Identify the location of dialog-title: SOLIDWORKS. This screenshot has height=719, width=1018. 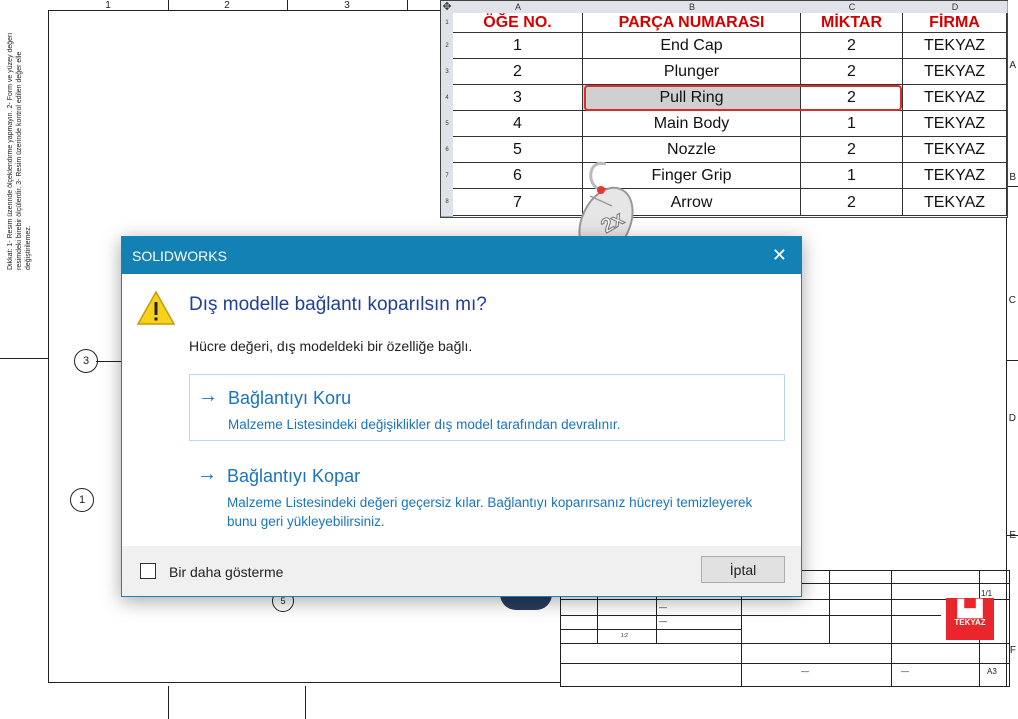
(179, 256).